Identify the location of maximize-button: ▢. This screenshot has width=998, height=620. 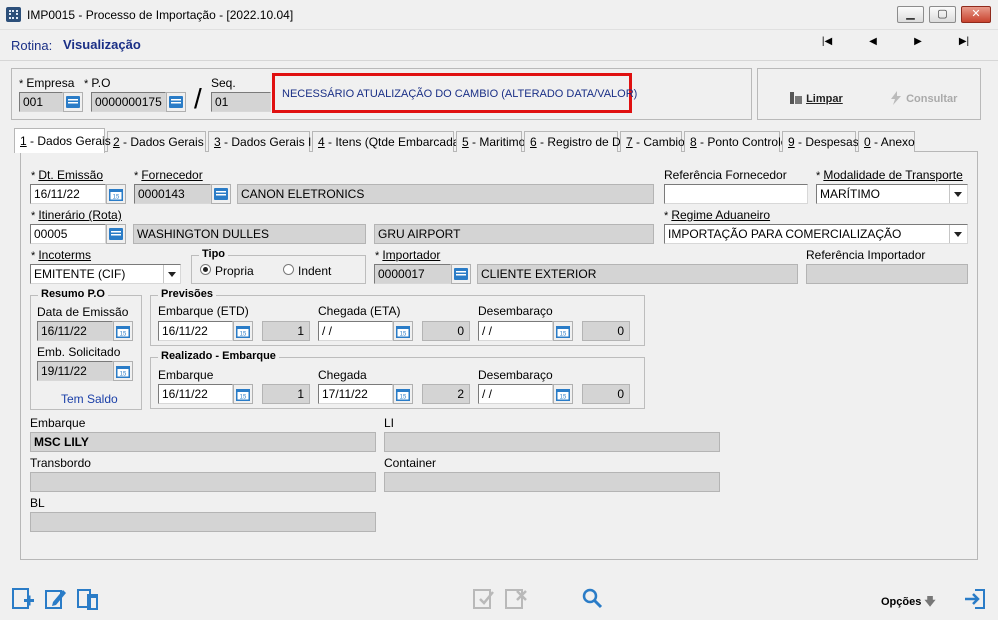
(942, 14).